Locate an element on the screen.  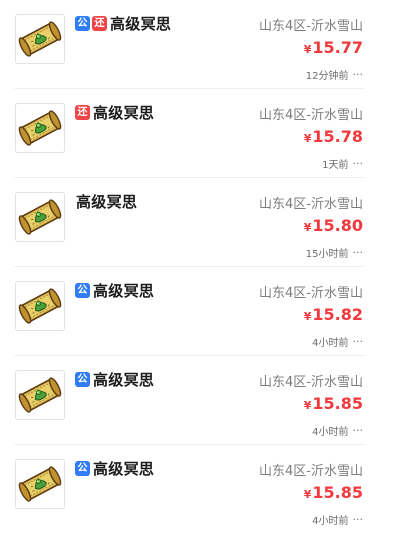
price-value: 15.82 is located at coordinates (337, 314).